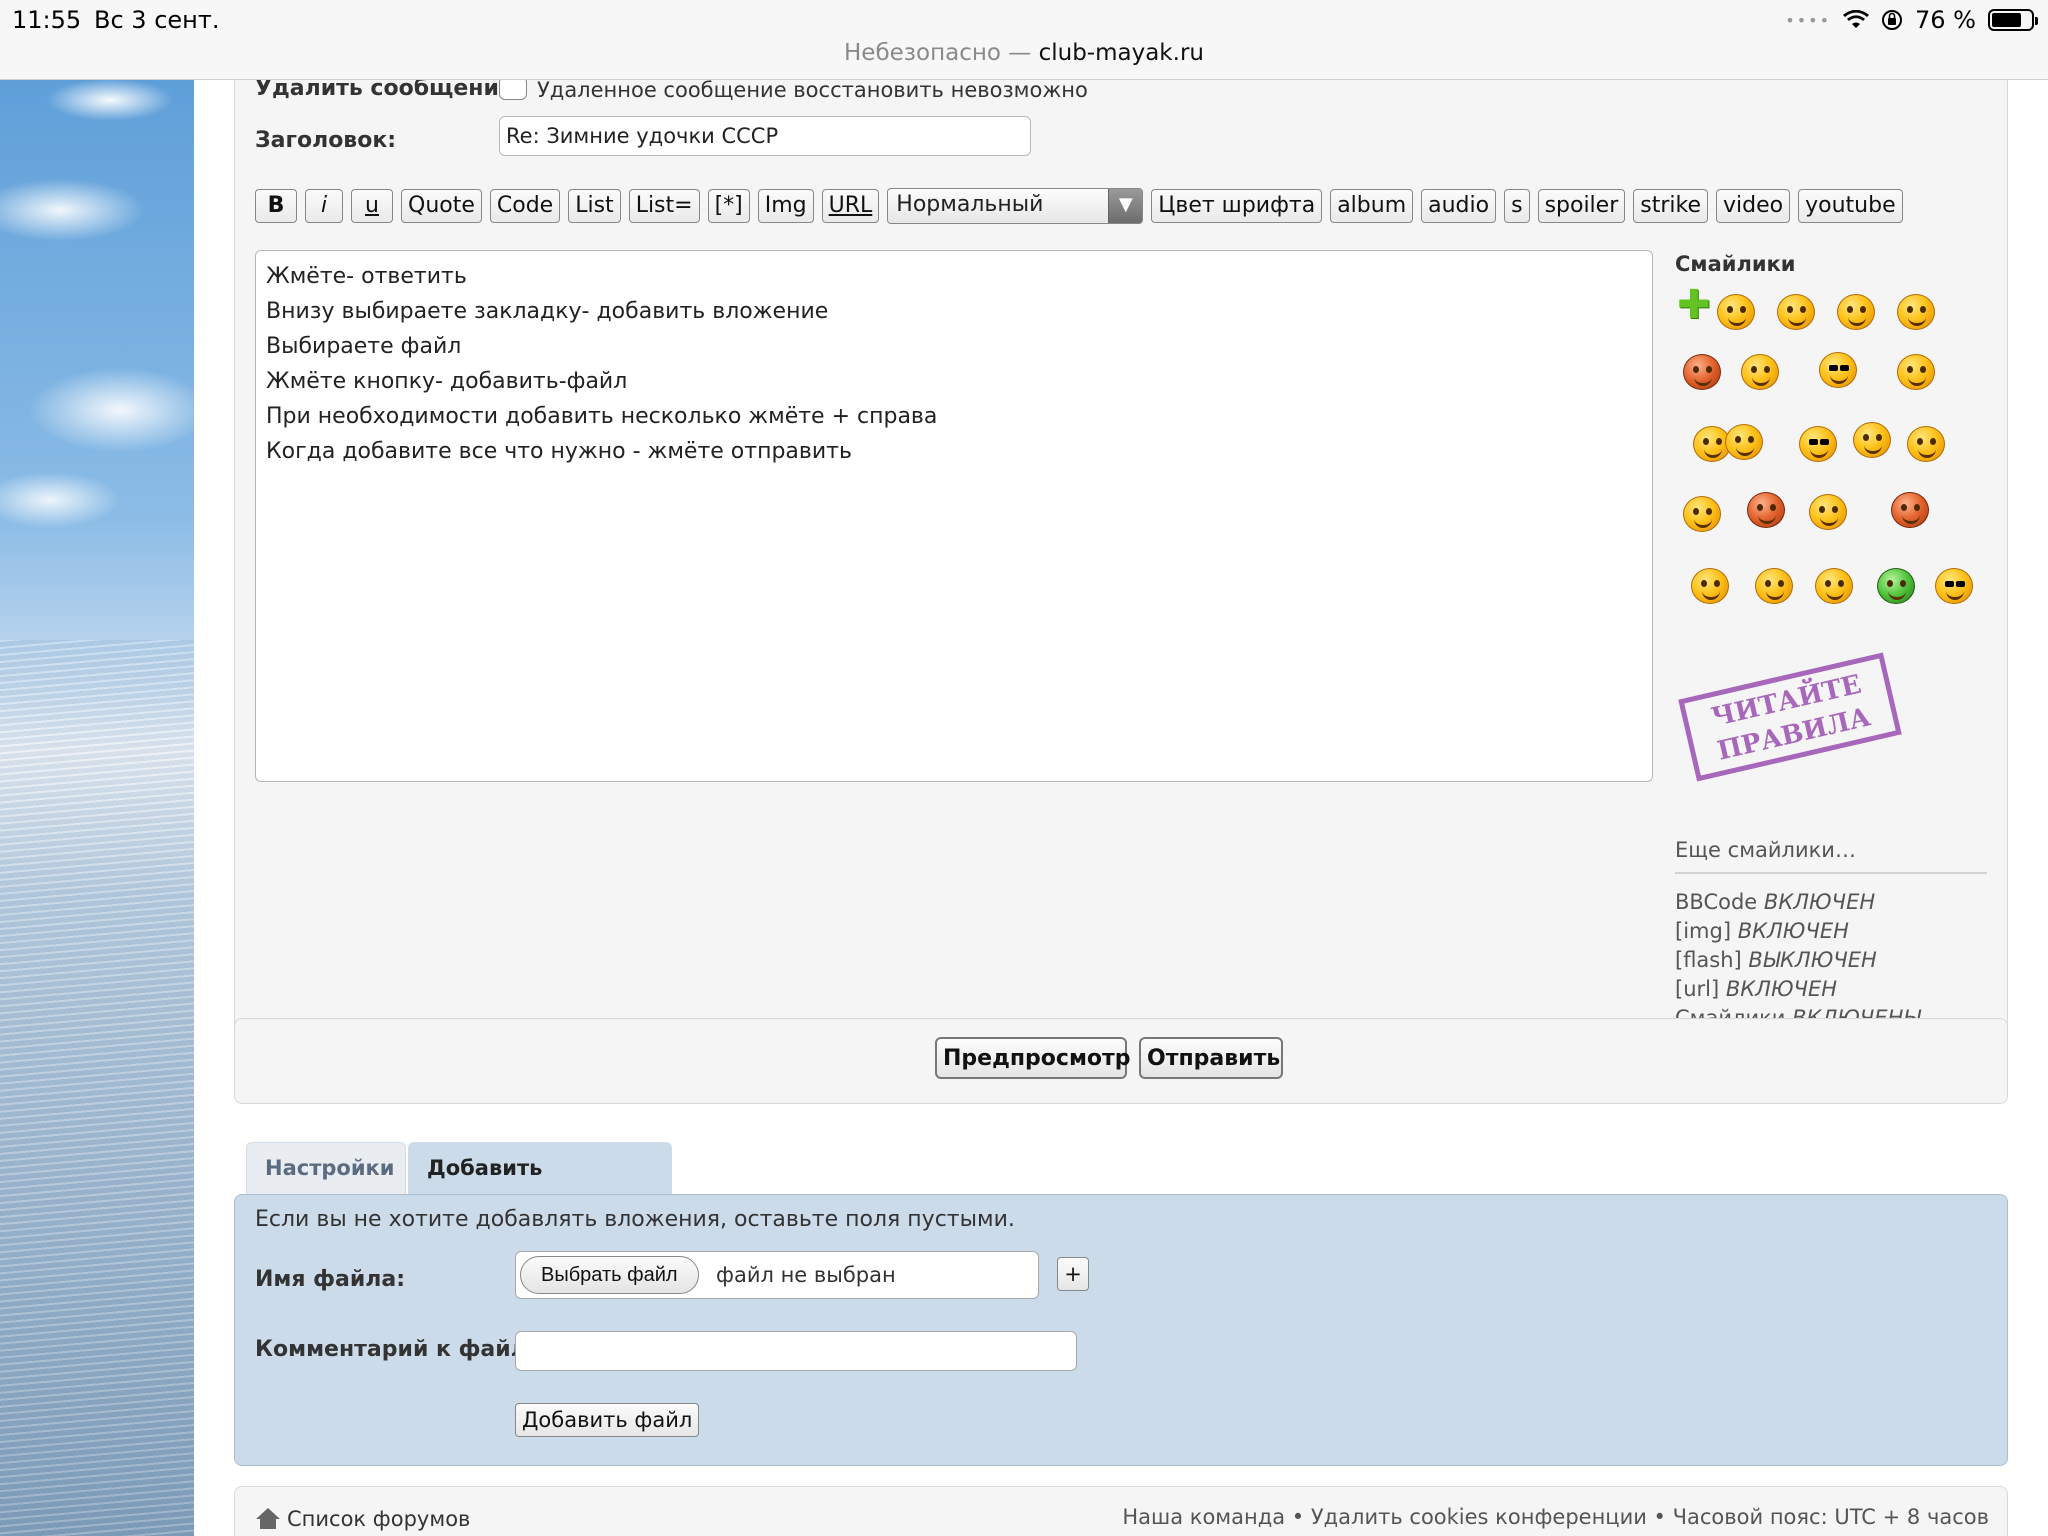 Image resolution: width=2048 pixels, height=1536 pixels. What do you see at coordinates (447, 381) in the screenshot?
I see `message-line: Жмёте кнопку- добавить-файл` at bounding box center [447, 381].